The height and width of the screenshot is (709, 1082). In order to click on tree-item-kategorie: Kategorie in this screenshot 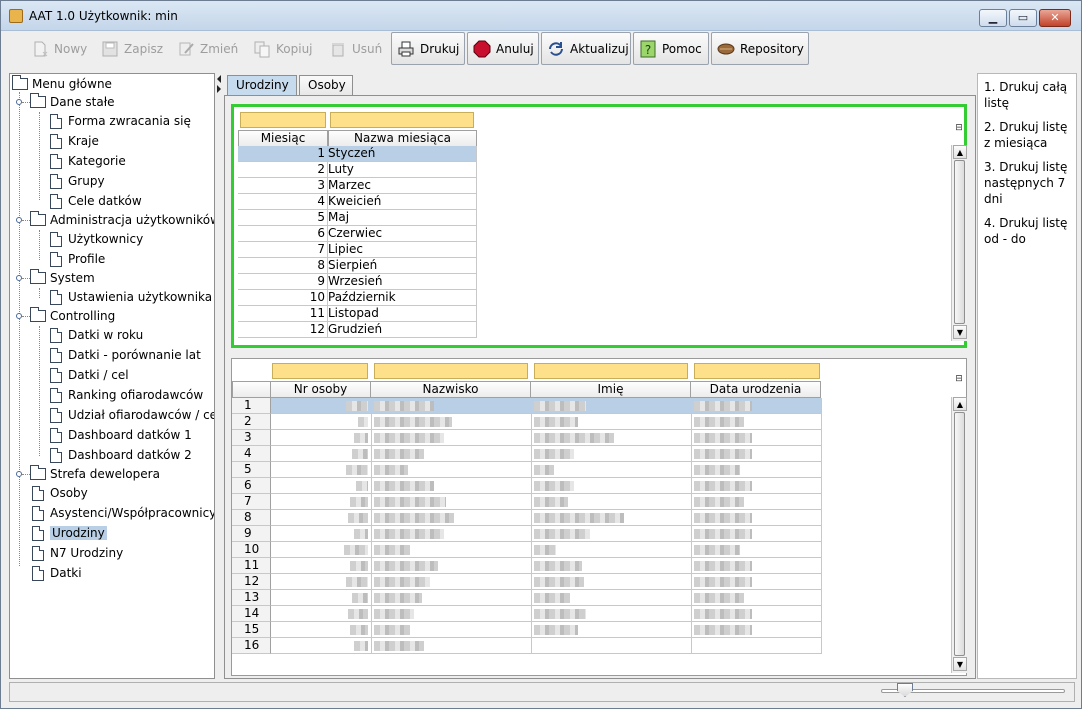, I will do `click(88, 161)`.